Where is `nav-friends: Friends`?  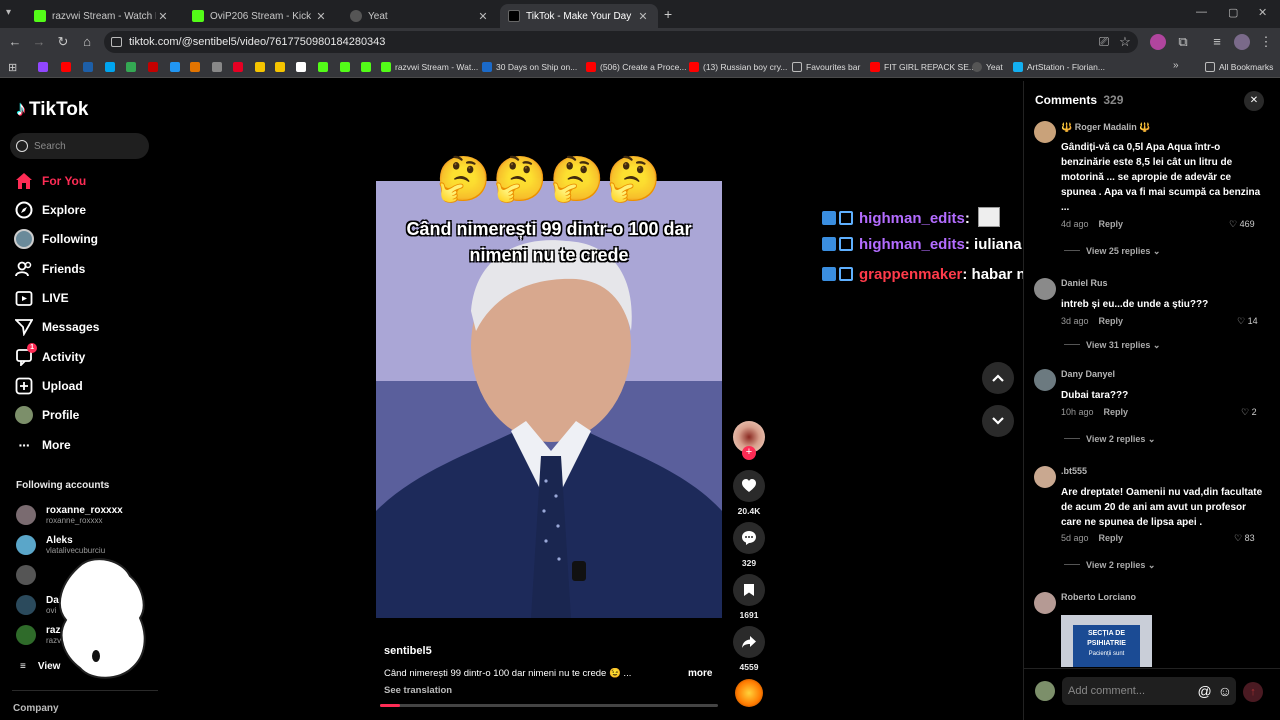 nav-friends: Friends is located at coordinates (49, 269).